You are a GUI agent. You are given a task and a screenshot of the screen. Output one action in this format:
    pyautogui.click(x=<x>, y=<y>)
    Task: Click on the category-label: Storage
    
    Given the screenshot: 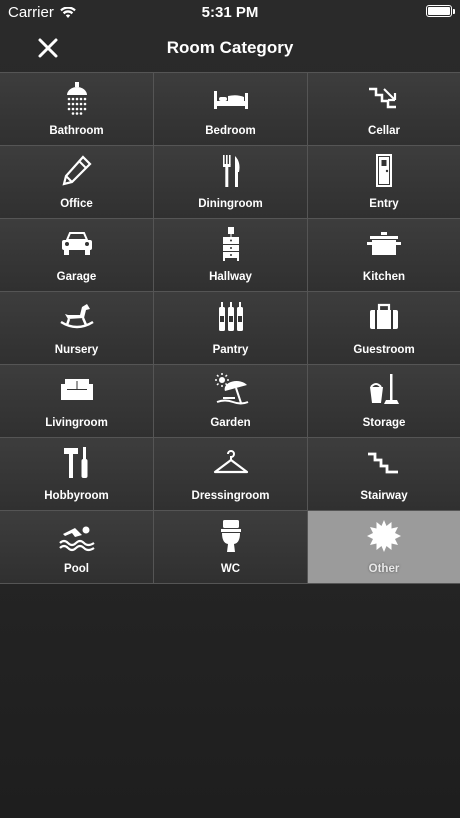 What is the action you would take?
    pyautogui.click(x=384, y=423)
    